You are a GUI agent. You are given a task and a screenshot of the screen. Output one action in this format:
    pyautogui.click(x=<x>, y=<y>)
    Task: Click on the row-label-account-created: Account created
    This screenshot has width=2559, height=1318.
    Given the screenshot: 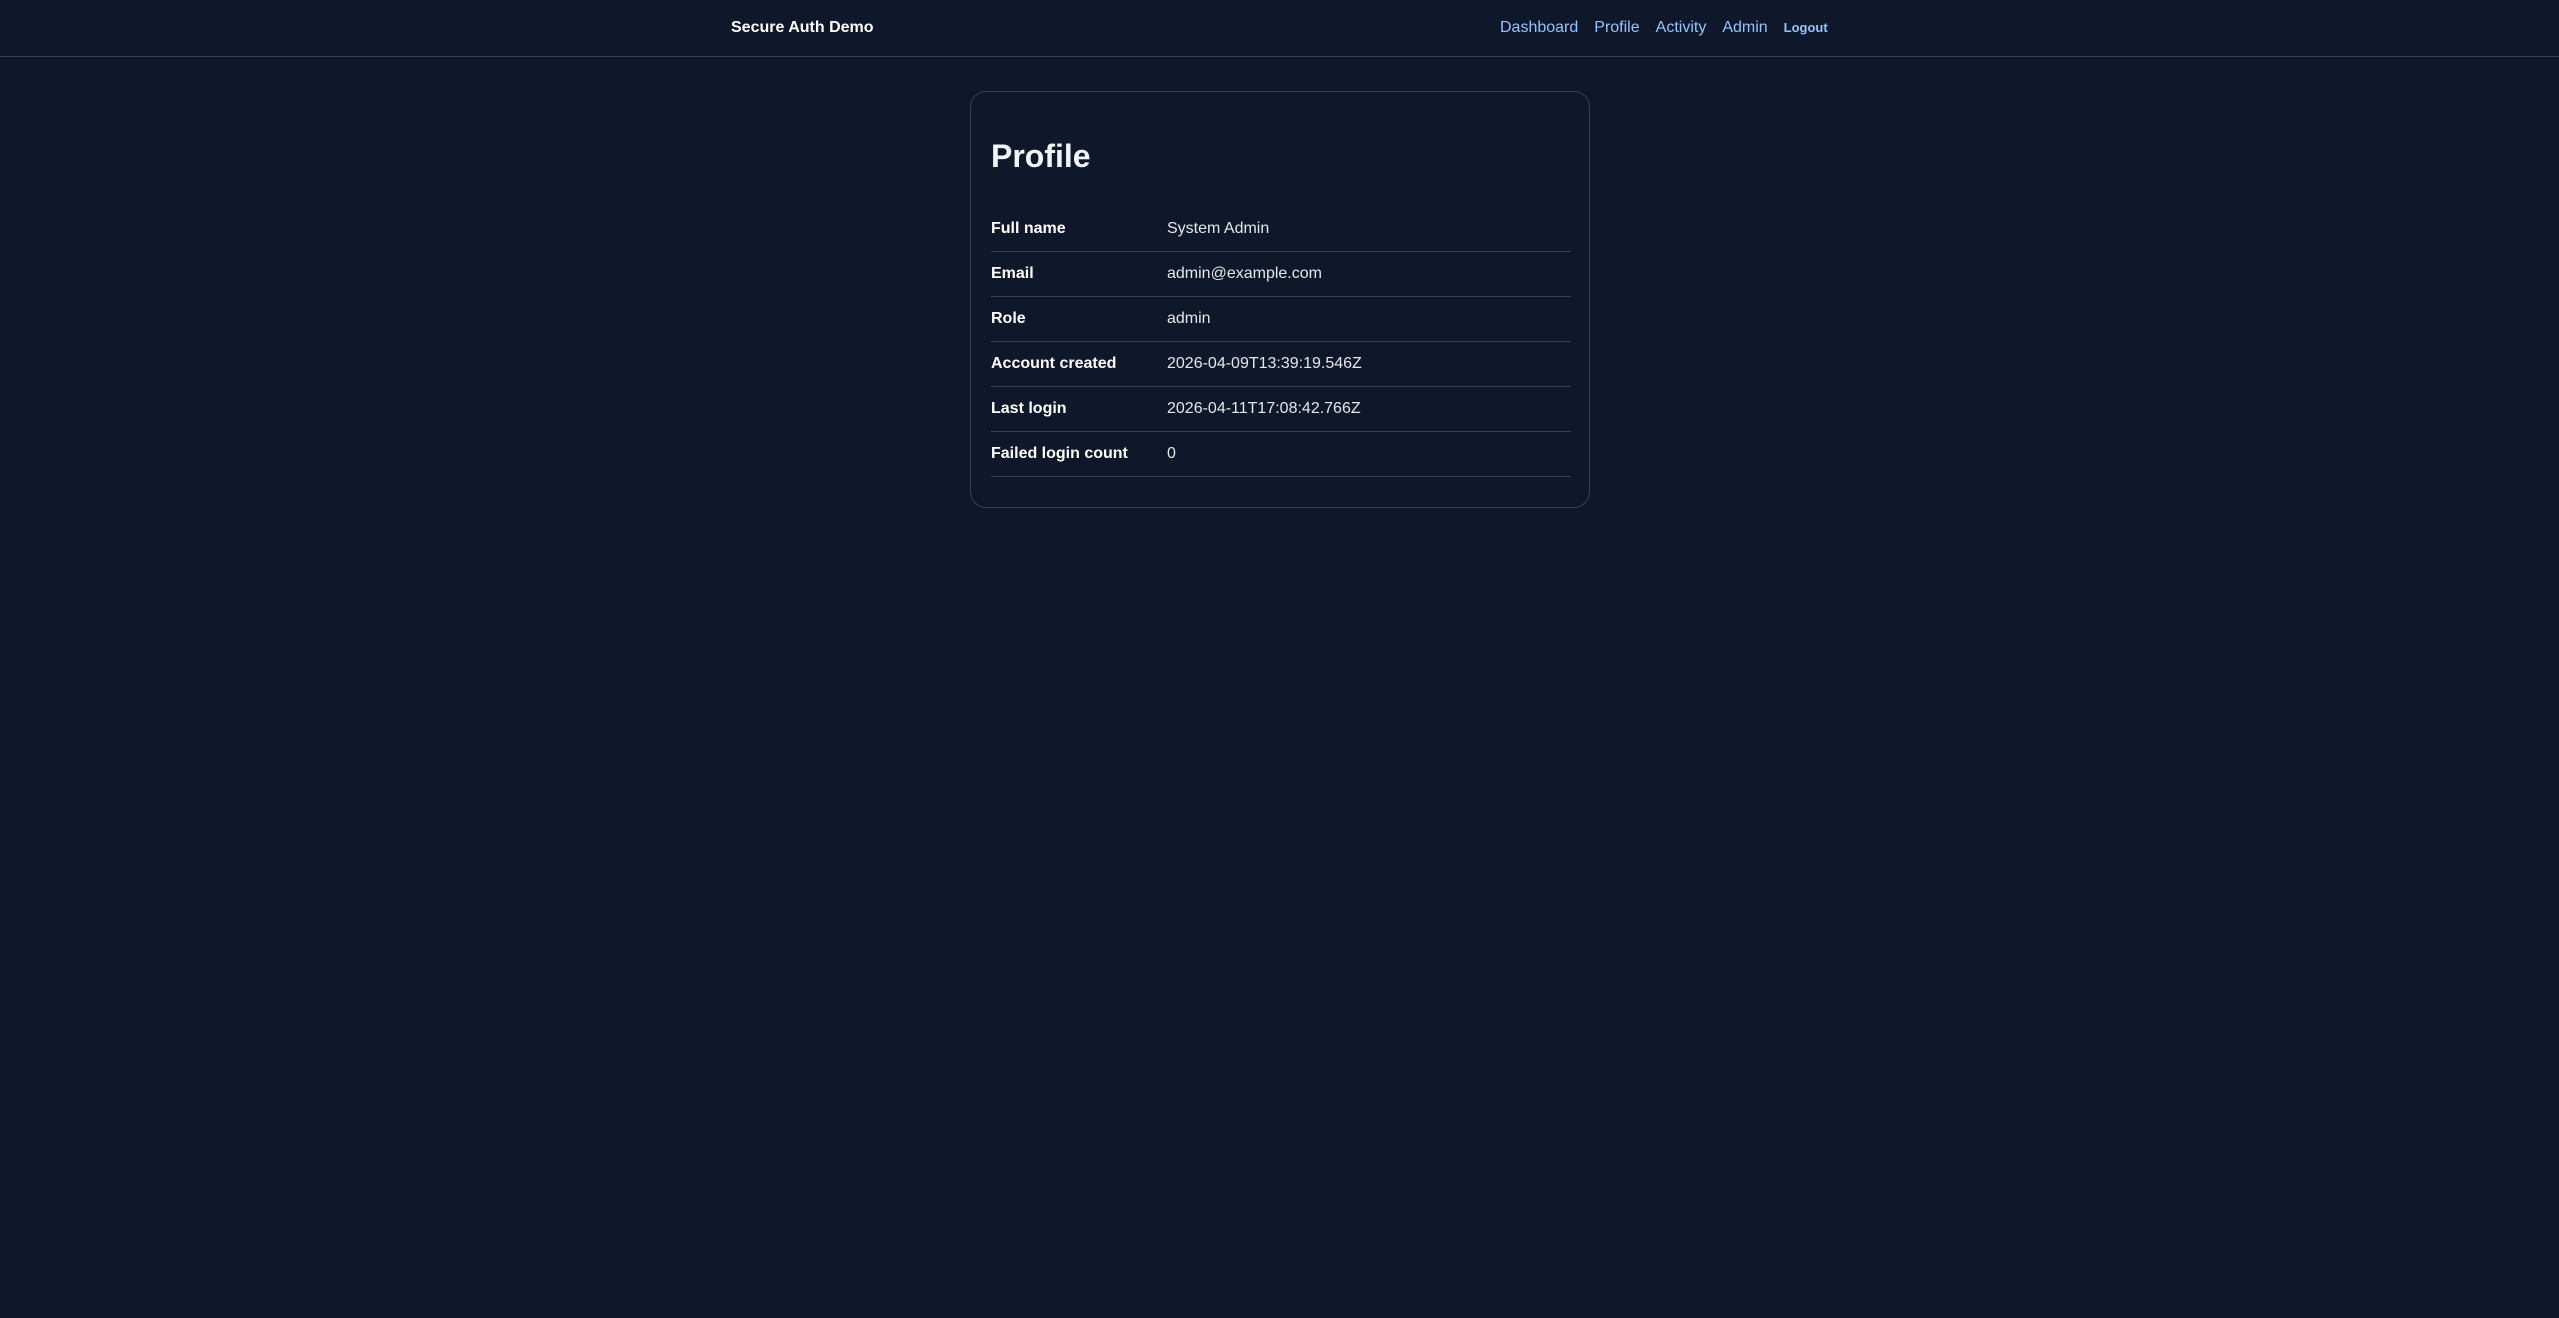 What is the action you would take?
    pyautogui.click(x=1079, y=364)
    